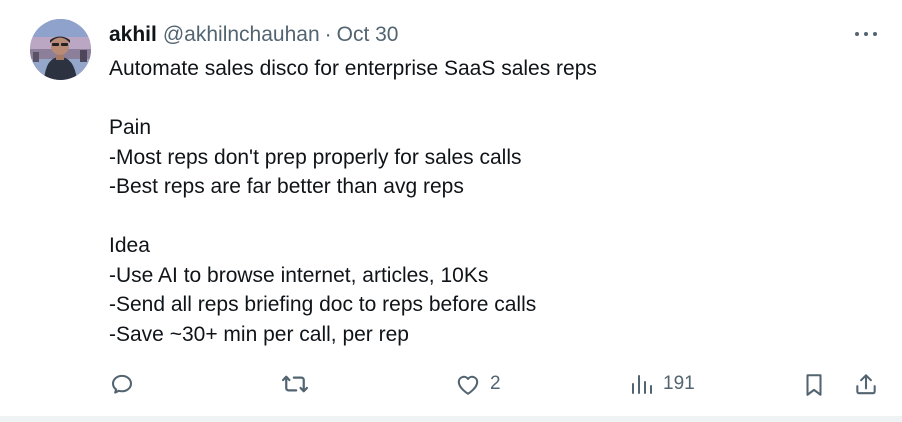  What do you see at coordinates (495, 383) in the screenshot?
I see `like-count: 2` at bounding box center [495, 383].